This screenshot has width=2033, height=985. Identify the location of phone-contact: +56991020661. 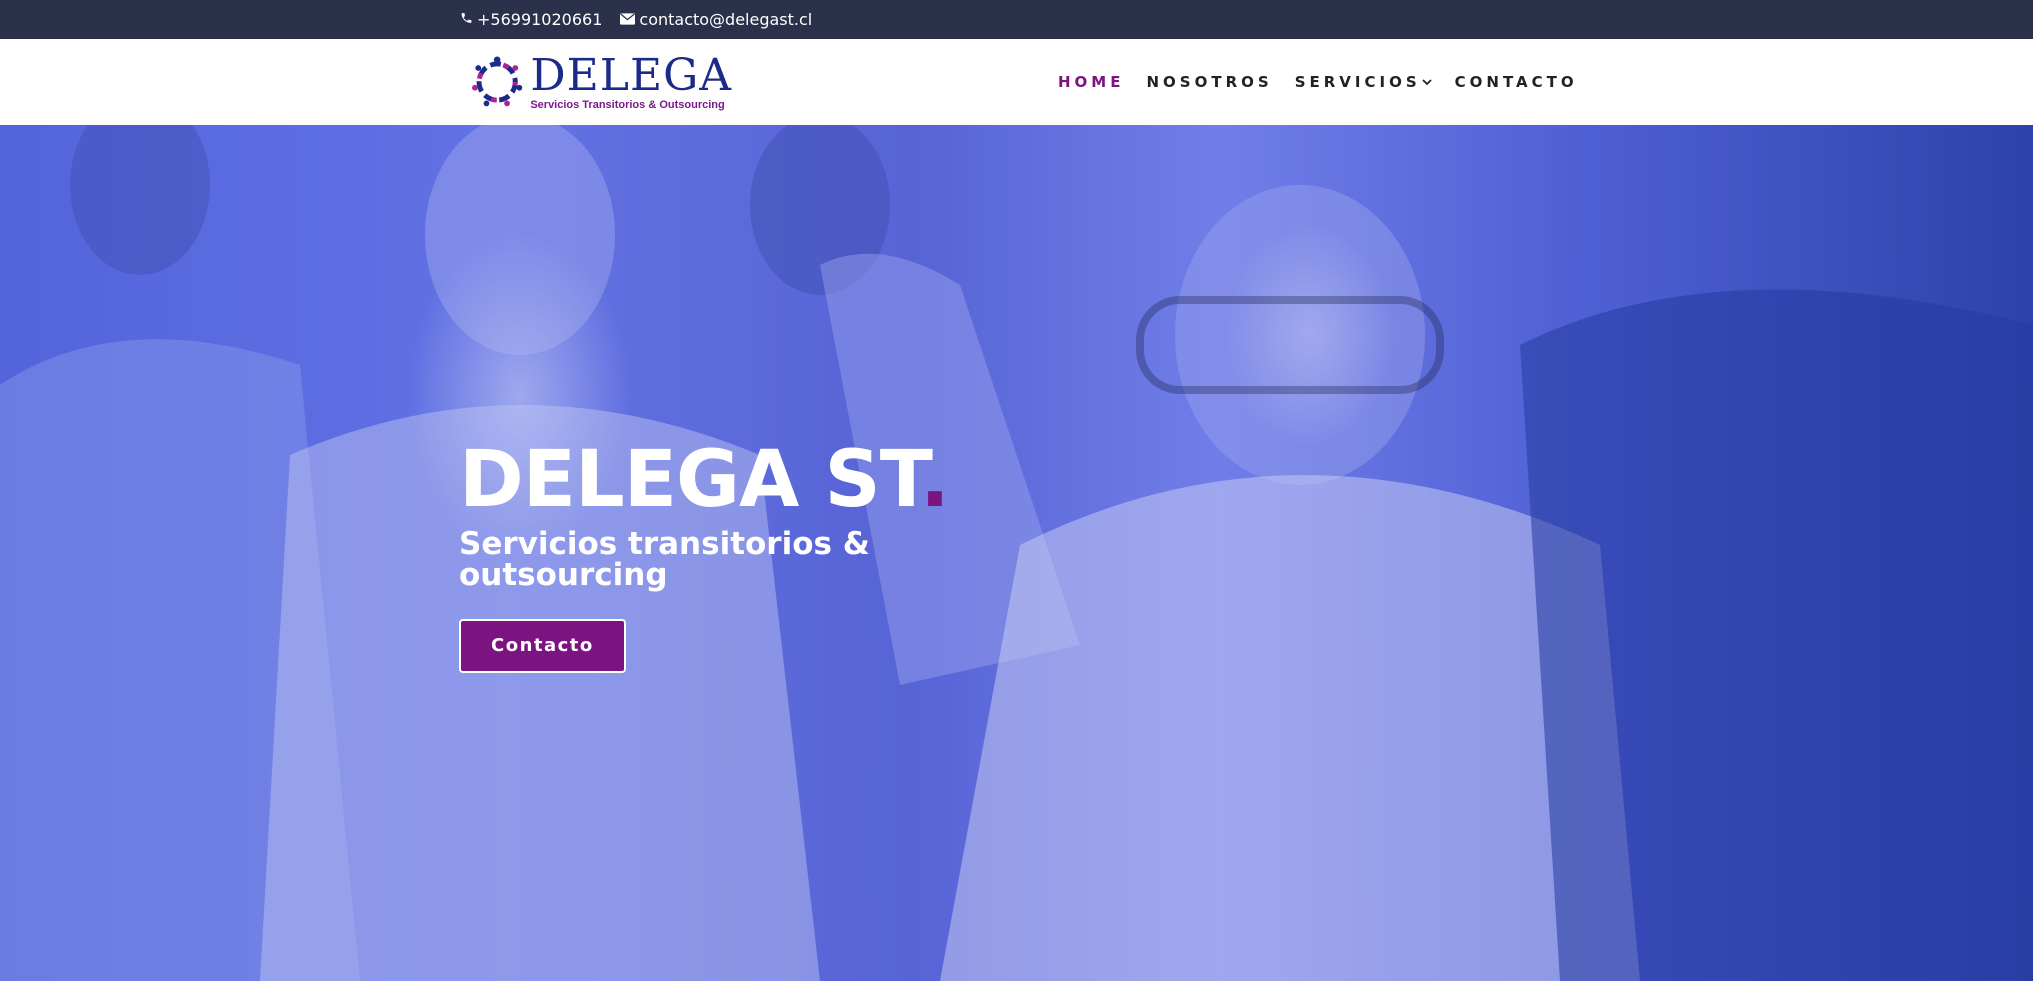
(531, 19).